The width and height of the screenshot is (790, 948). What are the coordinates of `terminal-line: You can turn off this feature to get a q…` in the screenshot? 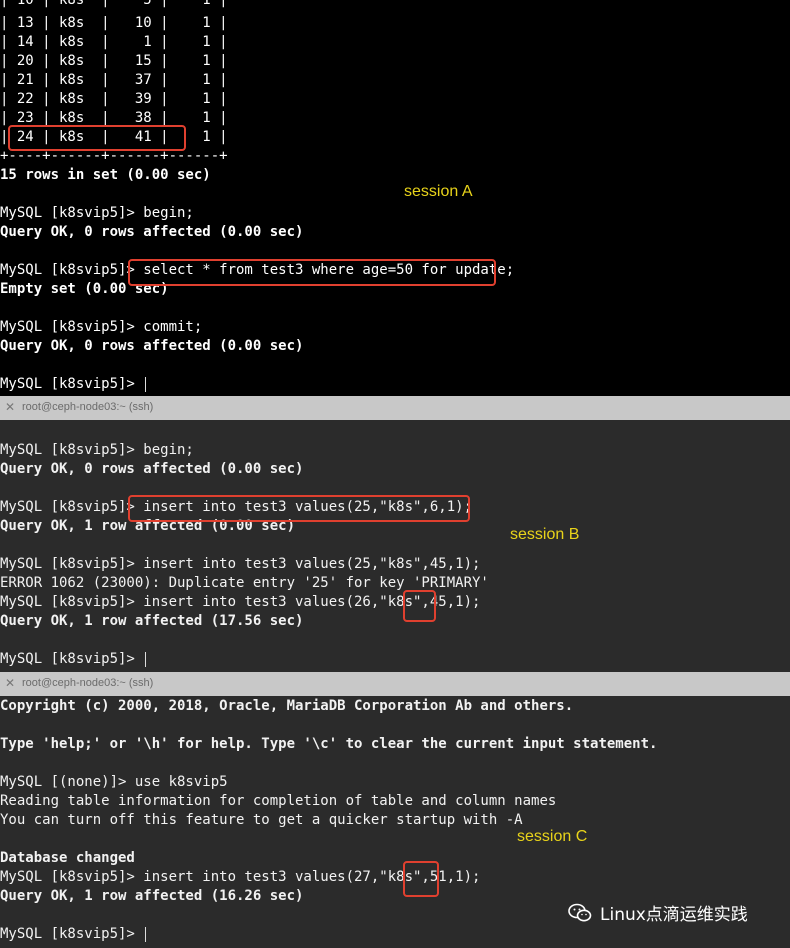 It's located at (261, 820).